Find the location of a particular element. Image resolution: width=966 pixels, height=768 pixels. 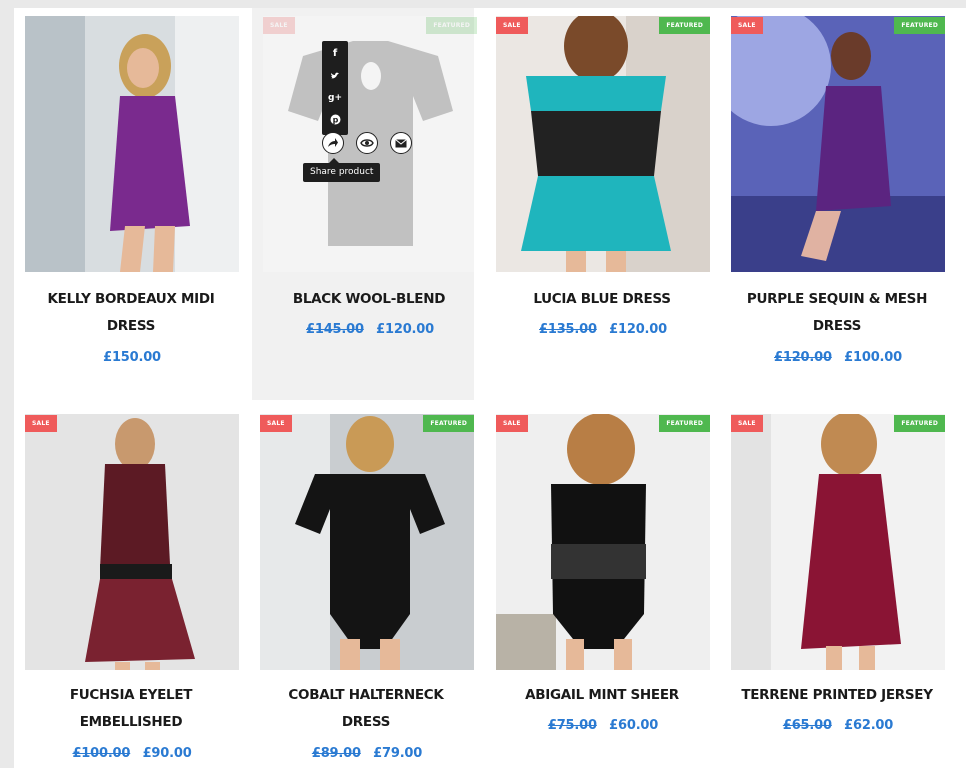

share-button is located at coordinates (333, 143).